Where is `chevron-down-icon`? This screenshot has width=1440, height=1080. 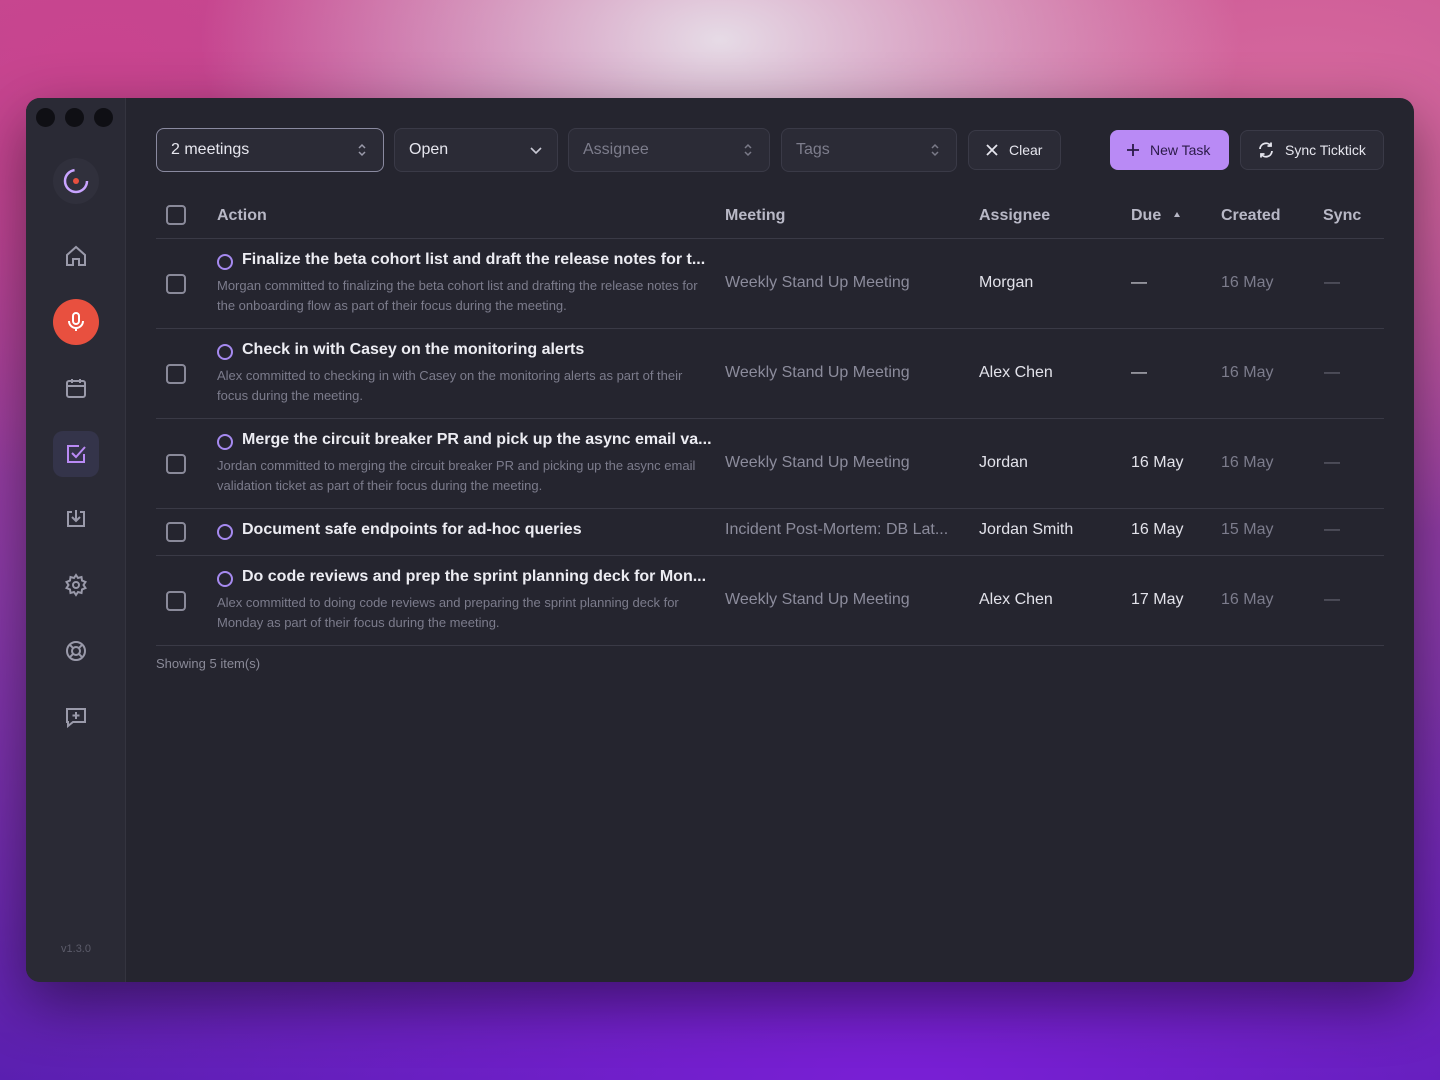
chevron-down-icon is located at coordinates (536, 151).